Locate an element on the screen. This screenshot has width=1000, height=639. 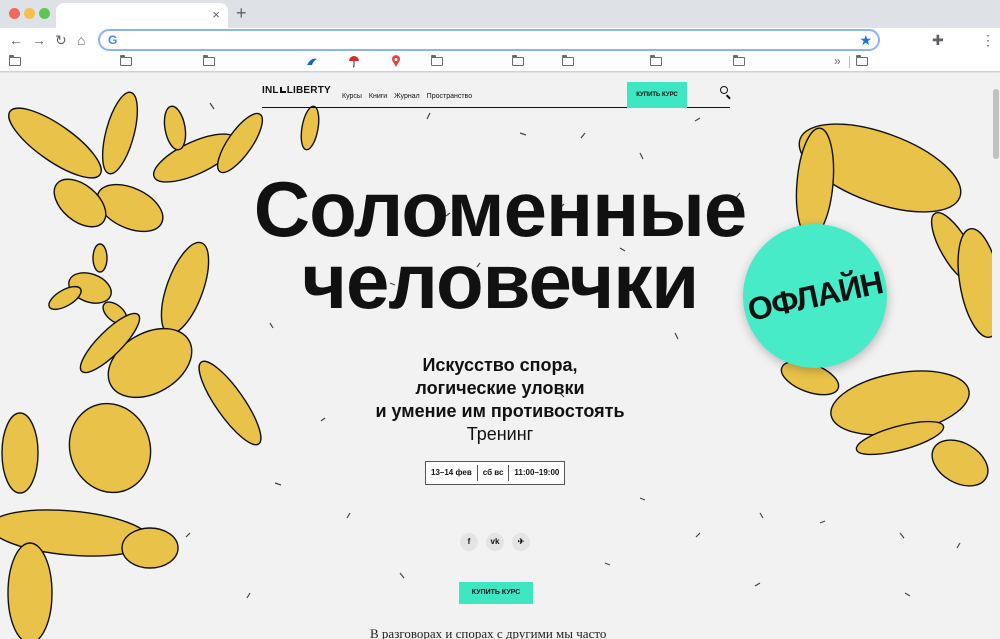
facebook-icon: f is located at coordinates (469, 542).